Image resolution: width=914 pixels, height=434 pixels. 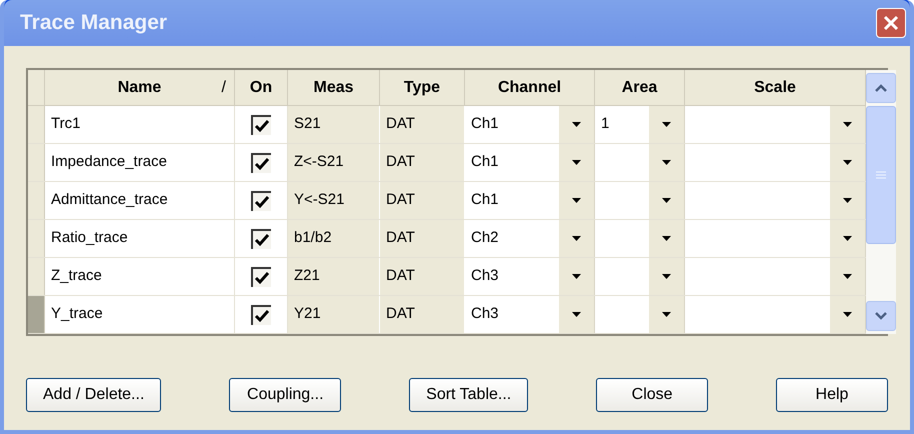 I want to click on close-icon, so click(x=891, y=23).